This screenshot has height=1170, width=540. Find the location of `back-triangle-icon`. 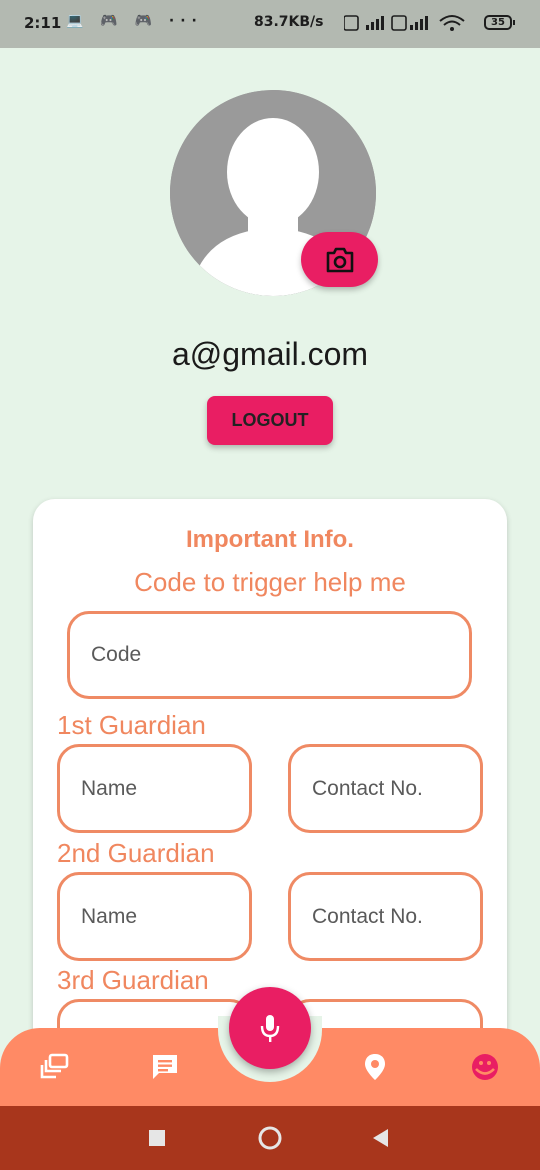

back-triangle-icon is located at coordinates (380, 1138).